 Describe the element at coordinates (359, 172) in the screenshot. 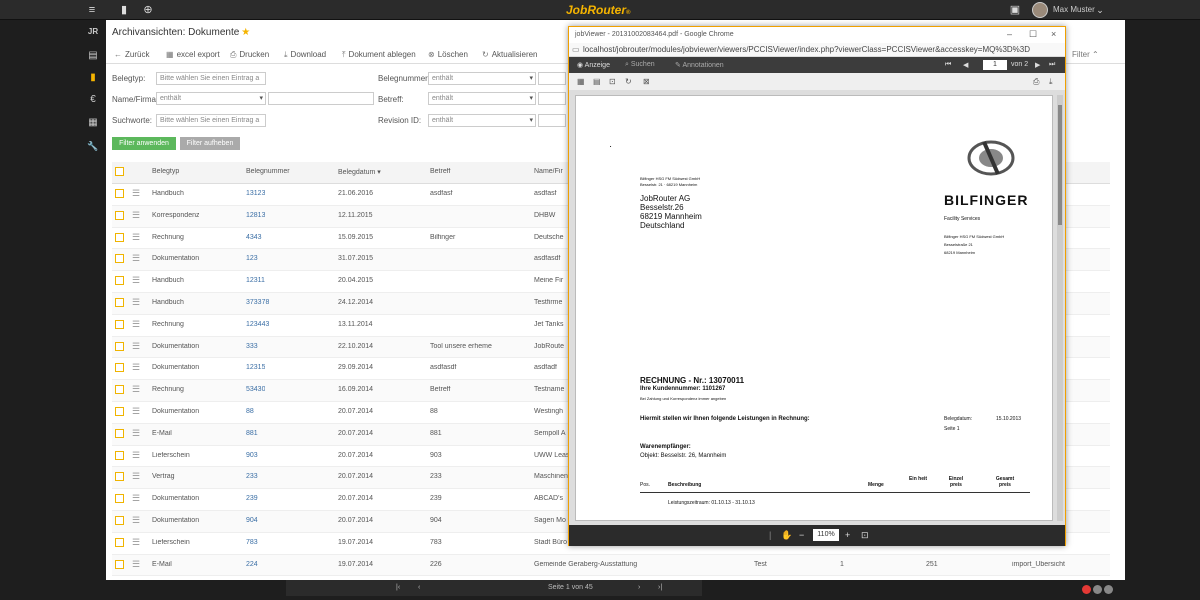

I see `column-header-belegdatum: Belegdatum ▾` at that location.